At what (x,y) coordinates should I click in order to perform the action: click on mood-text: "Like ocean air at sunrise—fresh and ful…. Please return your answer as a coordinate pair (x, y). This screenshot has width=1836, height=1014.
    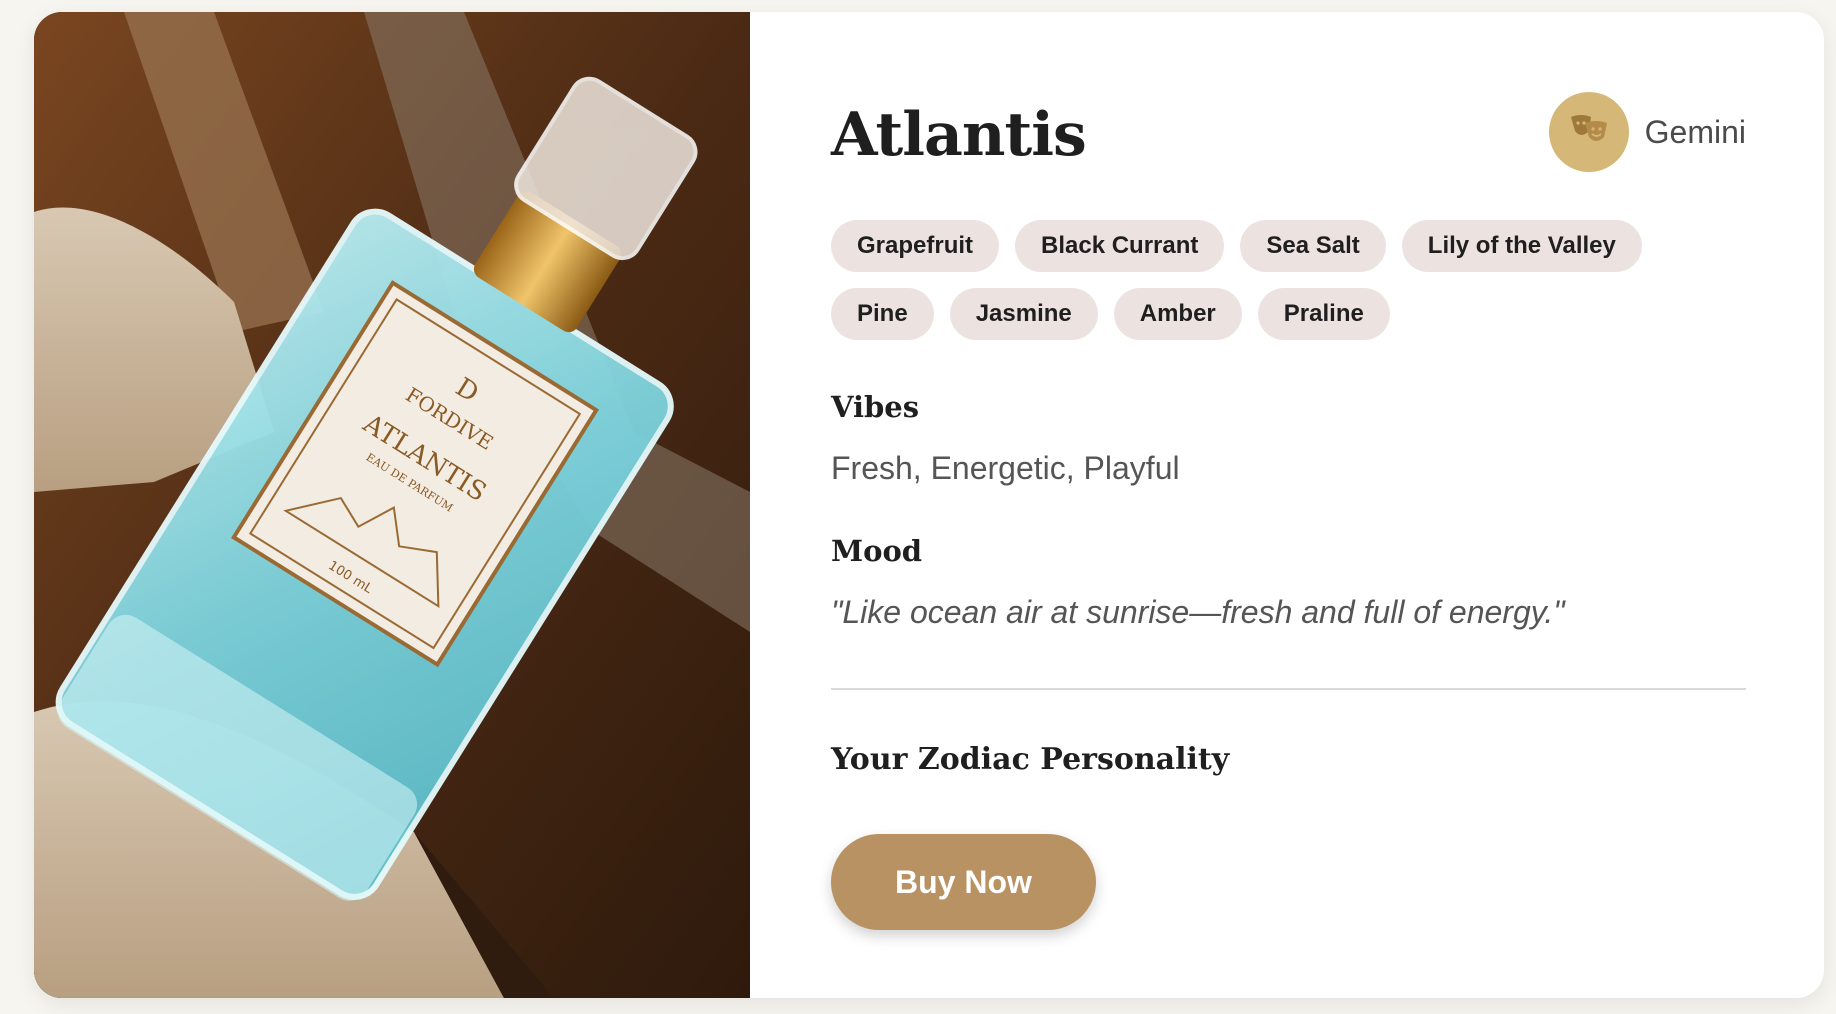
    Looking at the image, I should click on (1198, 612).